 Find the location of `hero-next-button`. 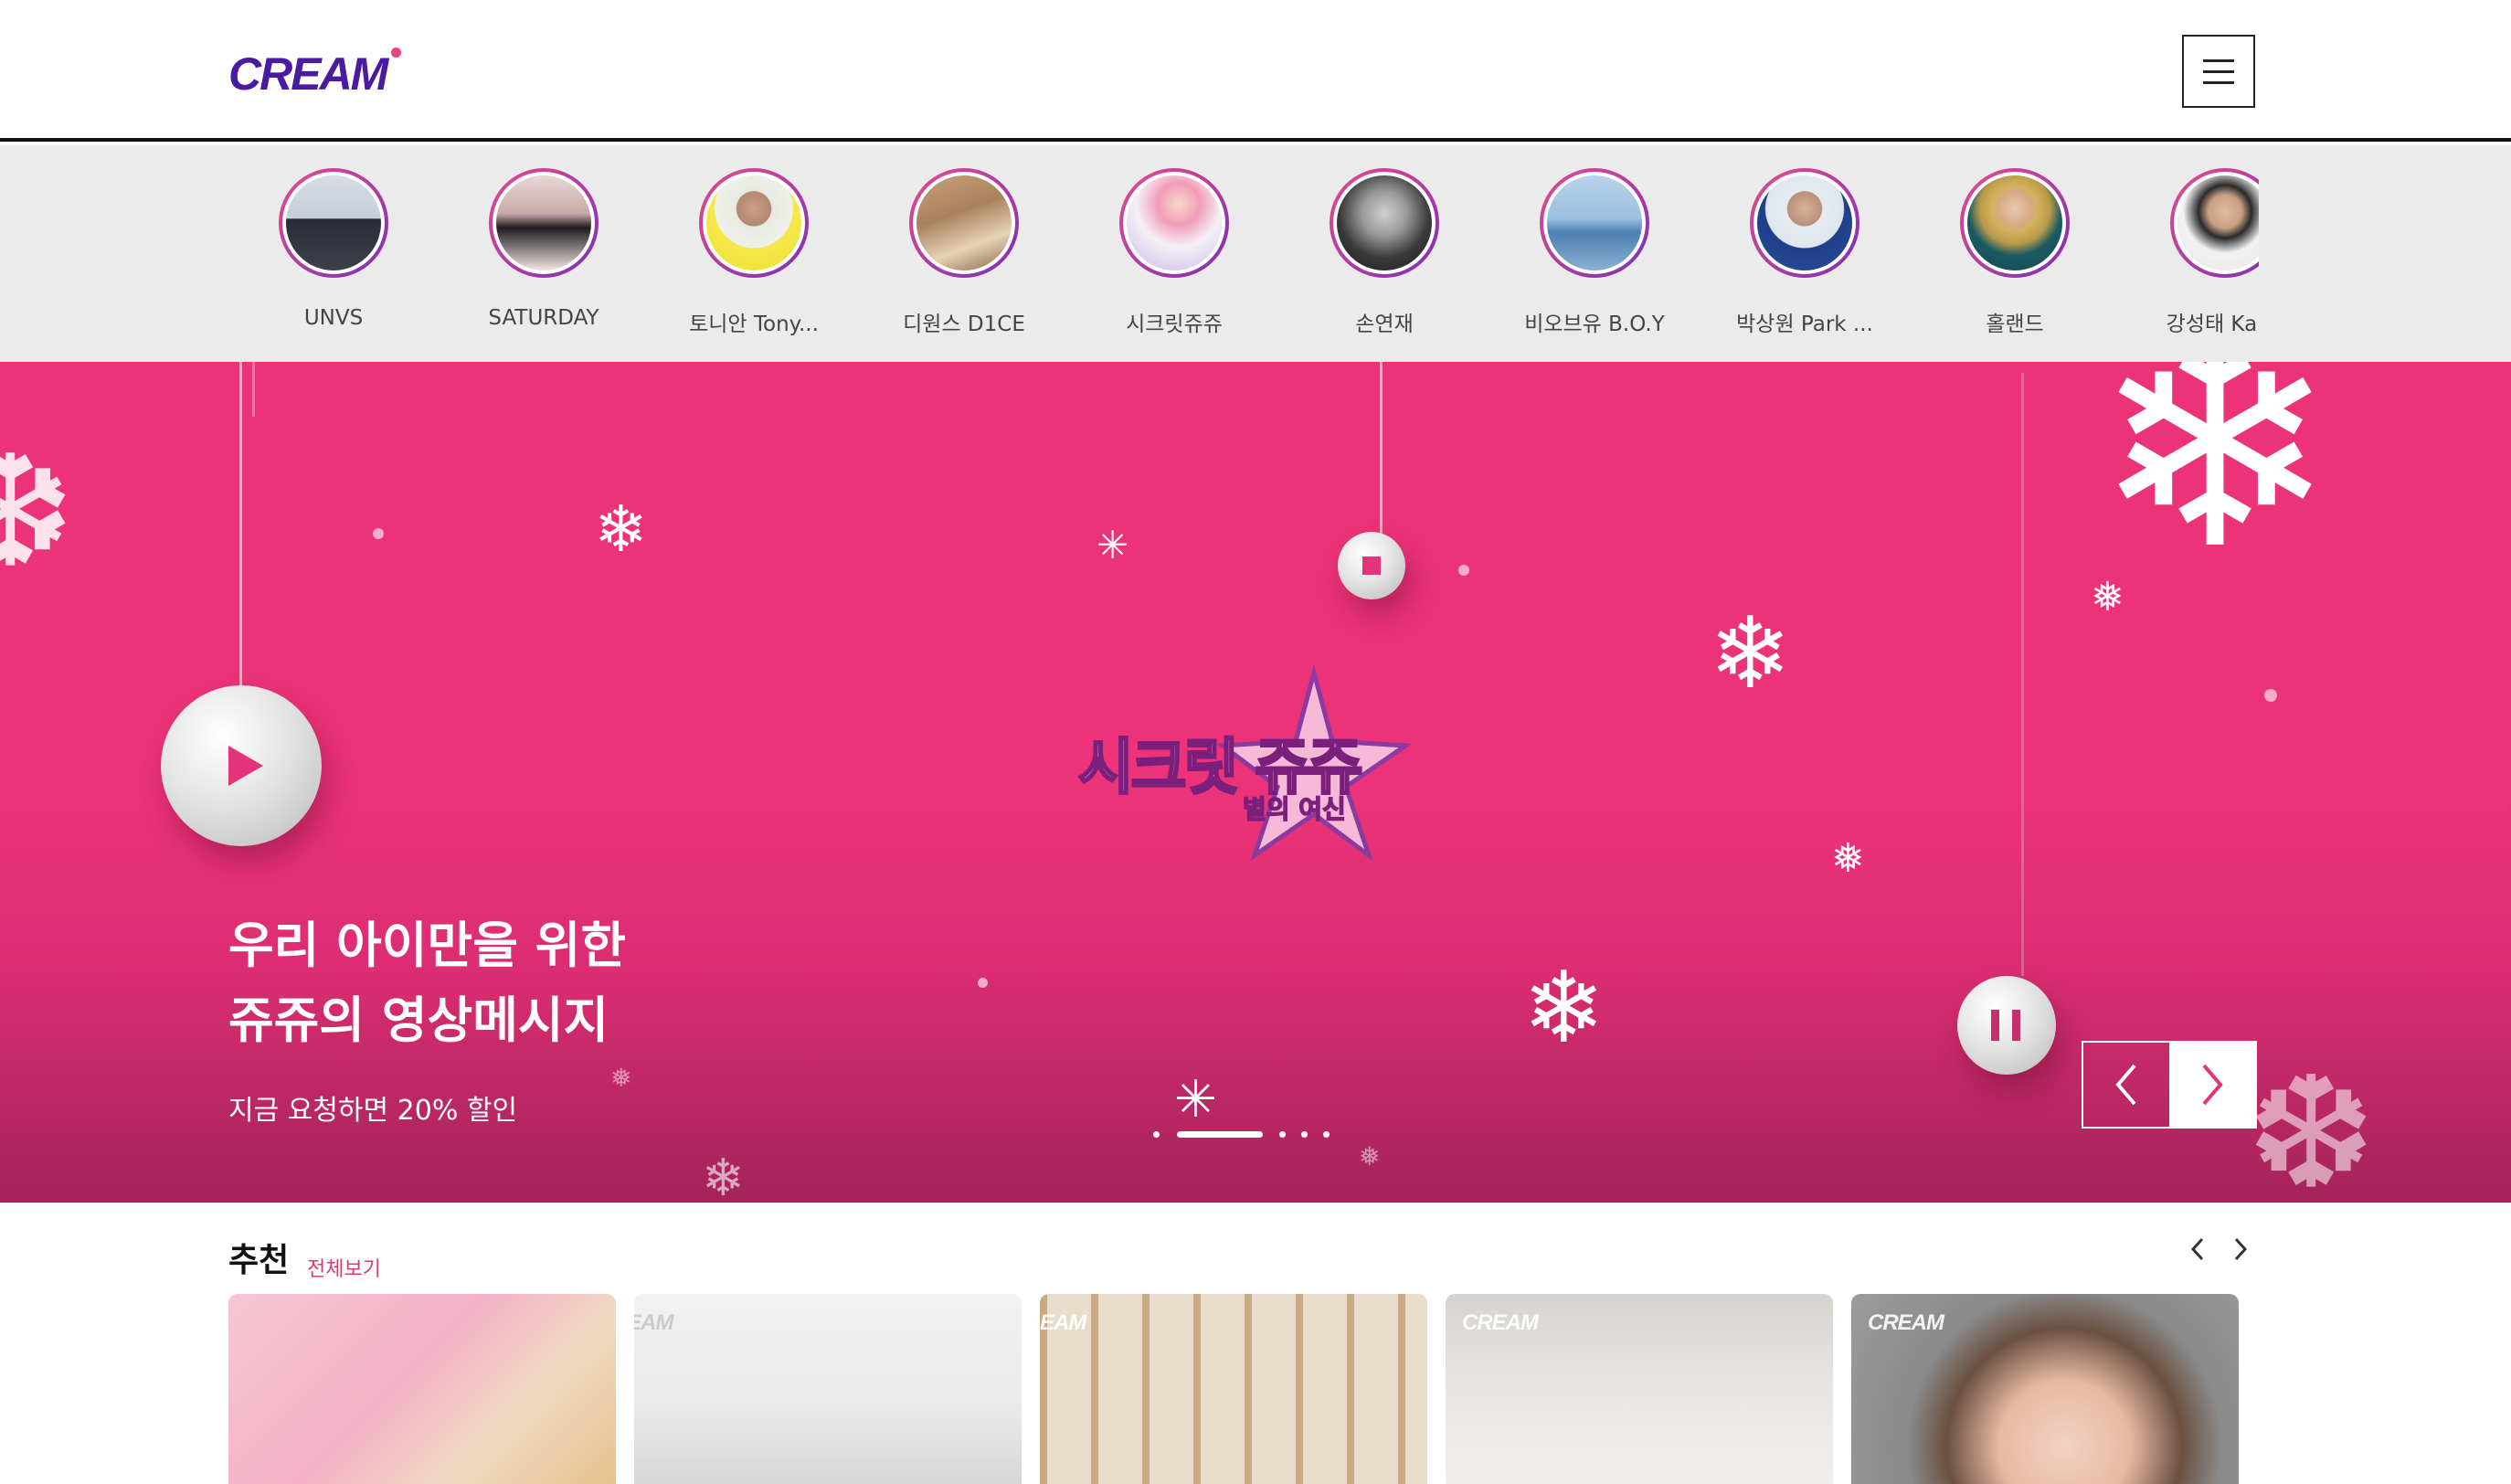

hero-next-button is located at coordinates (2212, 1085).